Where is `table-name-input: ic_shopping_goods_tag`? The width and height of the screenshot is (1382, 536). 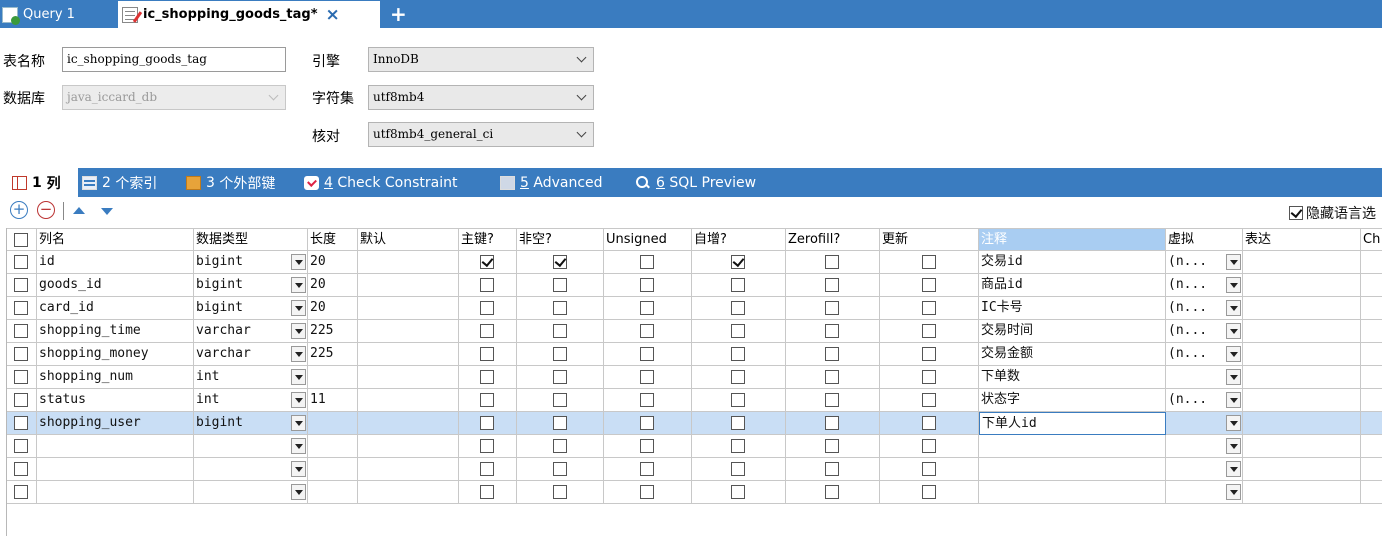
table-name-input: ic_shopping_goods_tag is located at coordinates (174, 59).